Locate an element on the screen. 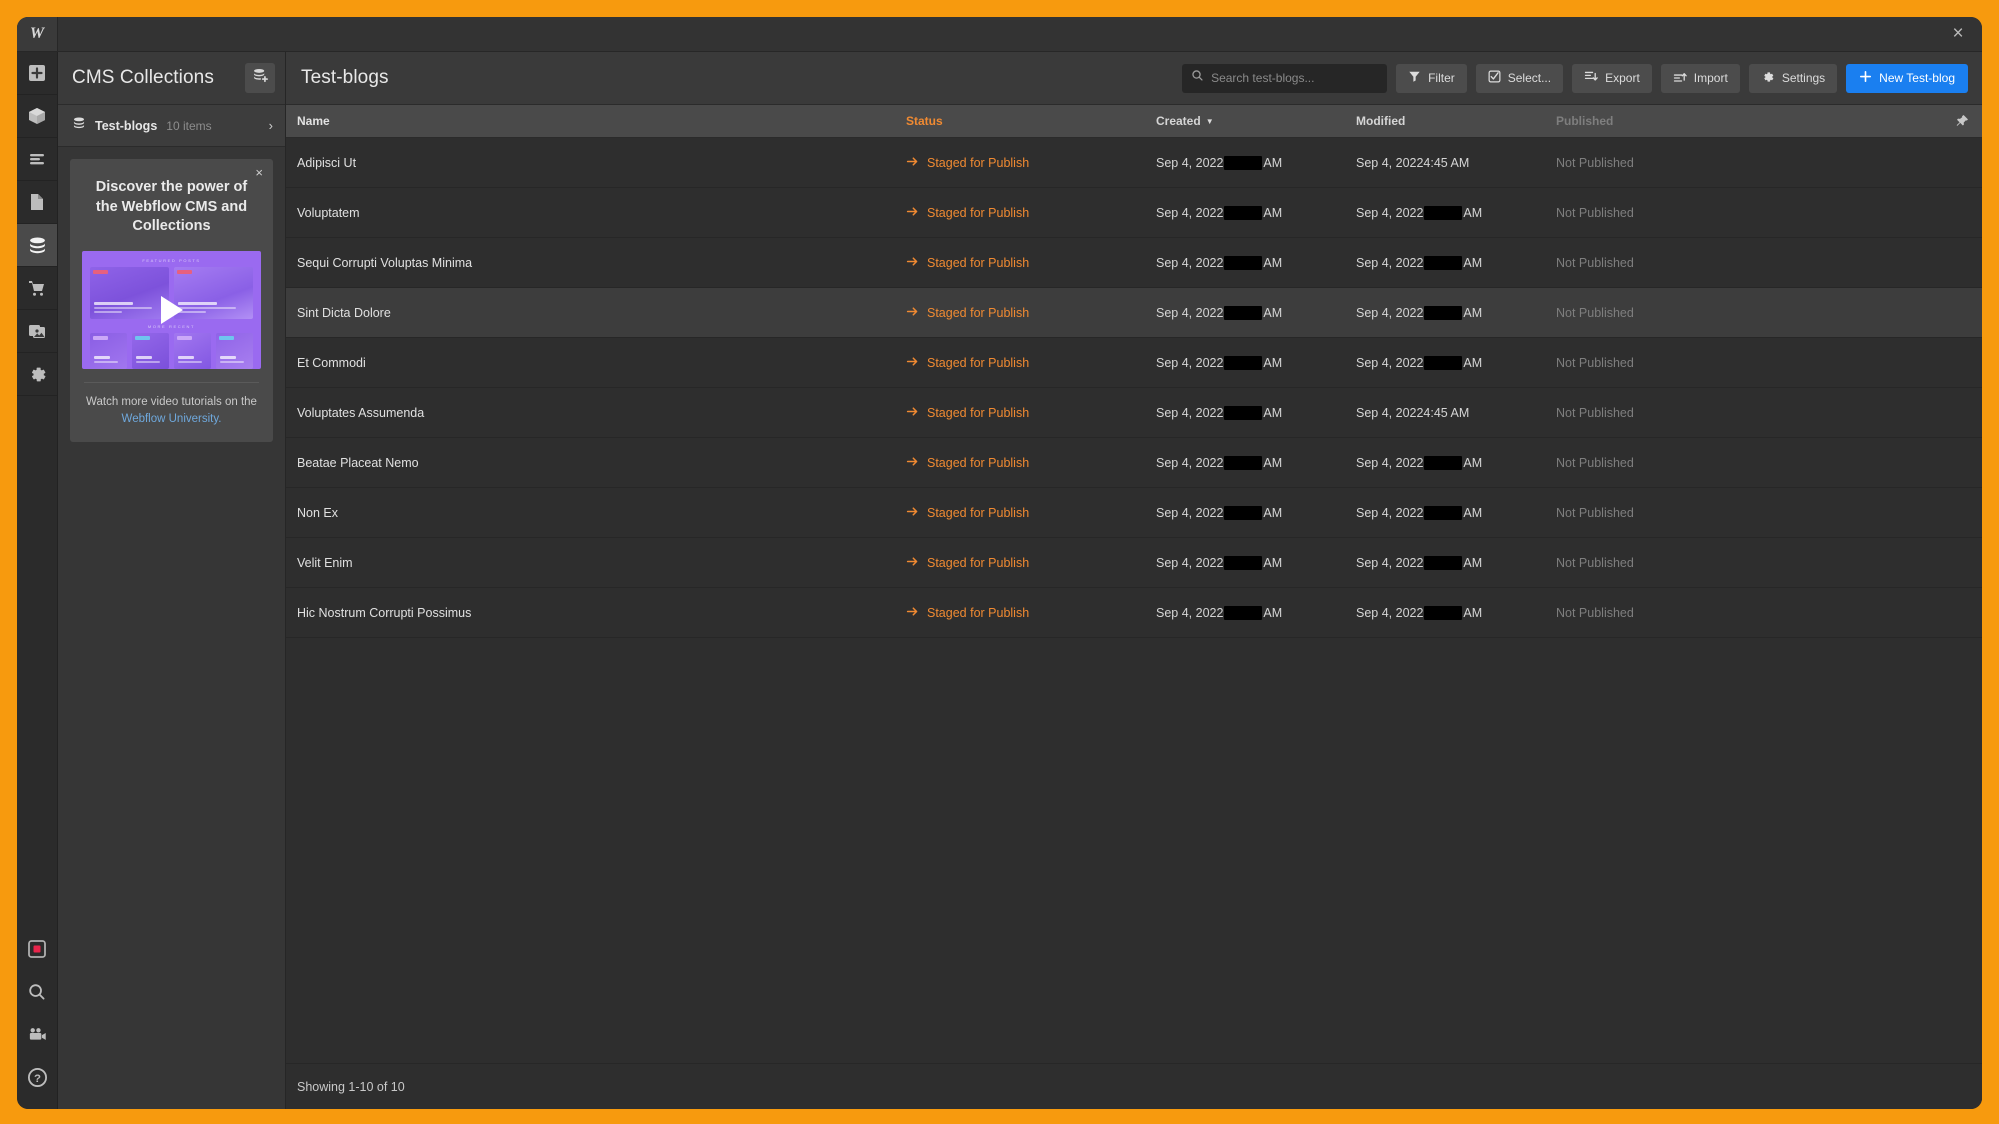 The height and width of the screenshot is (1124, 1999). webflow-university-link: Webflow University. is located at coordinates (172, 419).